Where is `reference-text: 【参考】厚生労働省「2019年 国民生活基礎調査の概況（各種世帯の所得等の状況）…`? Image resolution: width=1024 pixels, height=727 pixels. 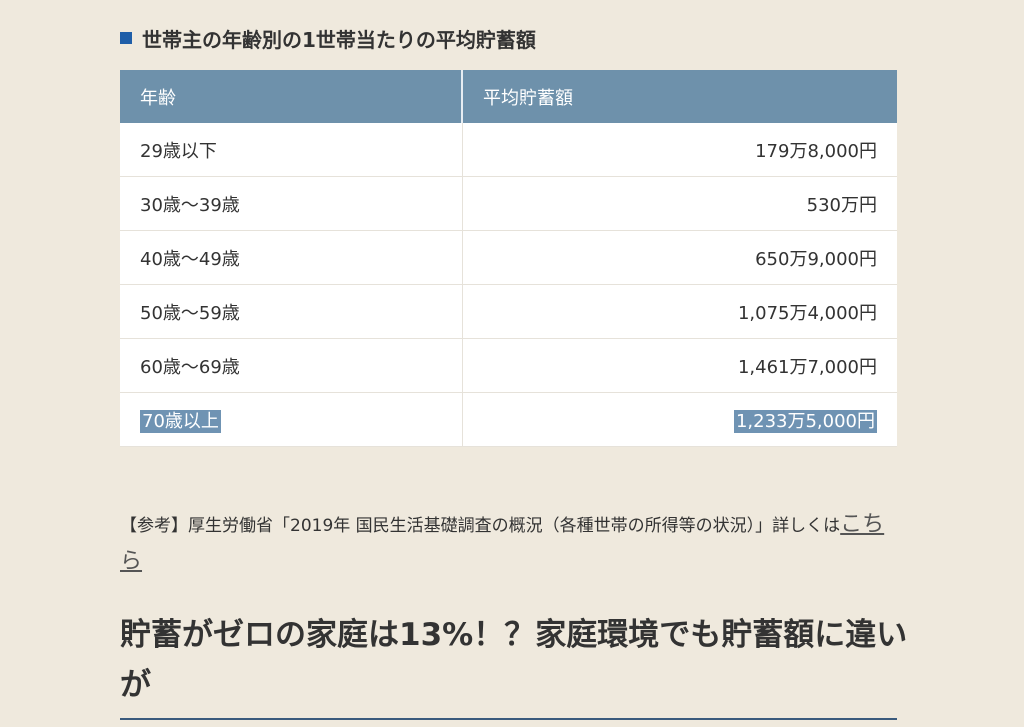 reference-text: 【参考】厚生労働省「2019年 国民生活基礎調査の概況（各種世帯の所得等の状況）… is located at coordinates (480, 526).